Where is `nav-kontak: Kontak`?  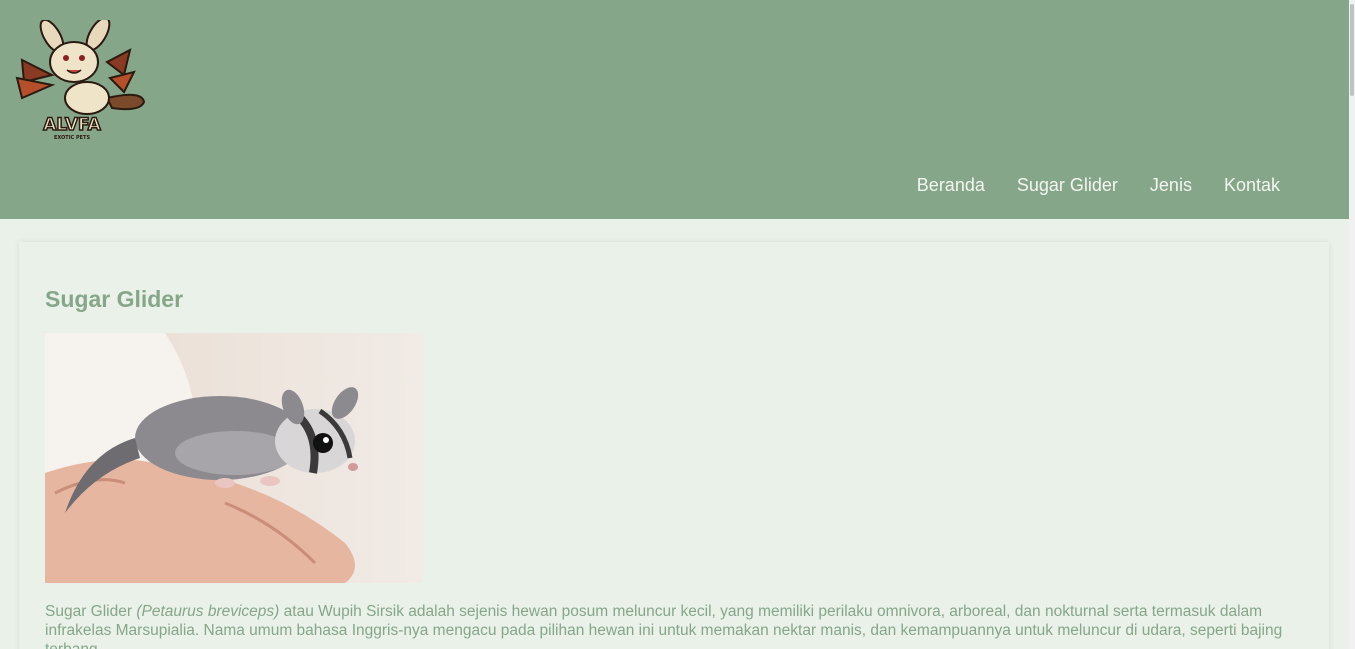 nav-kontak: Kontak is located at coordinates (1252, 185).